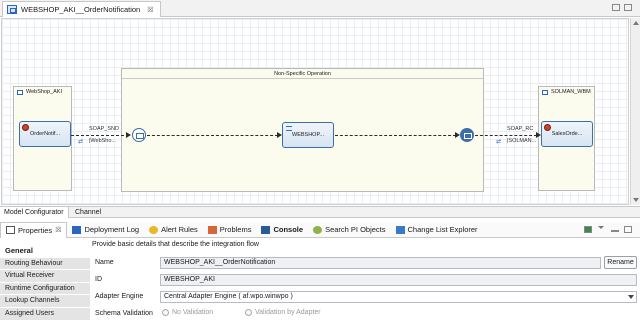 The image size is (640, 325). What do you see at coordinates (636, 200) in the screenshot?
I see `scroll-down-icon` at bounding box center [636, 200].